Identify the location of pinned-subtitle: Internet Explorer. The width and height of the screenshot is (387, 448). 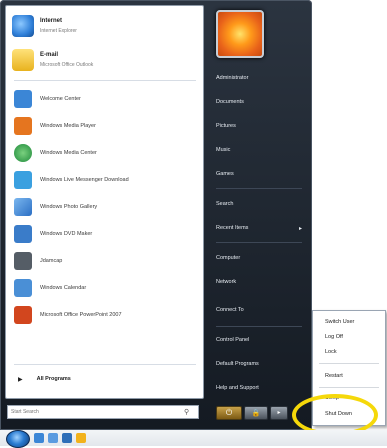
(58, 31).